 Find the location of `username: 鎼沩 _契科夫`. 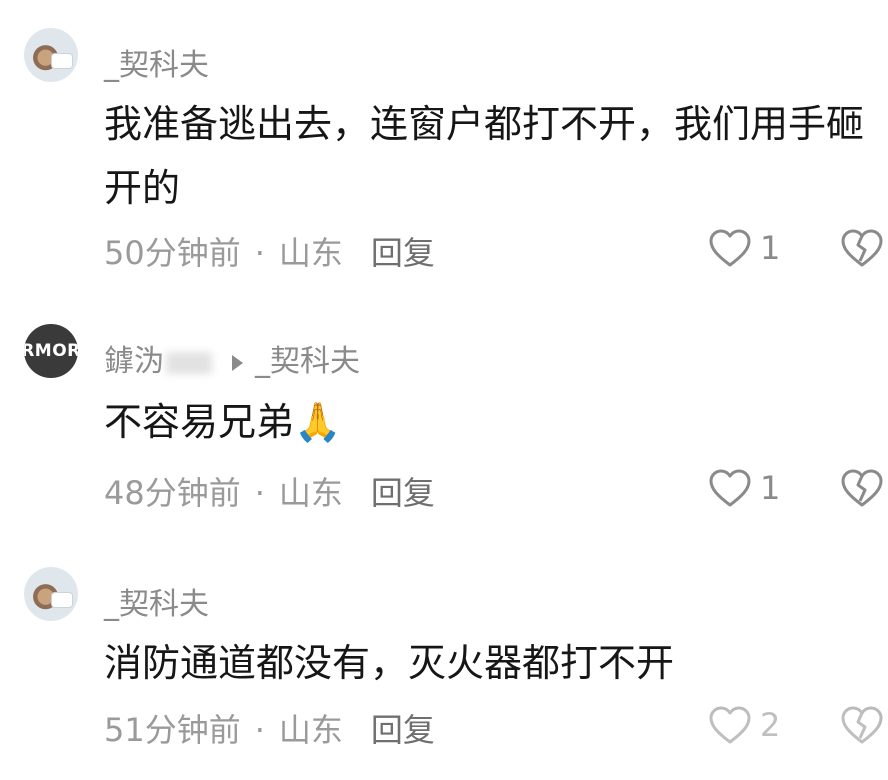

username: 鎼沩 _契科夫 is located at coordinates (232, 358).